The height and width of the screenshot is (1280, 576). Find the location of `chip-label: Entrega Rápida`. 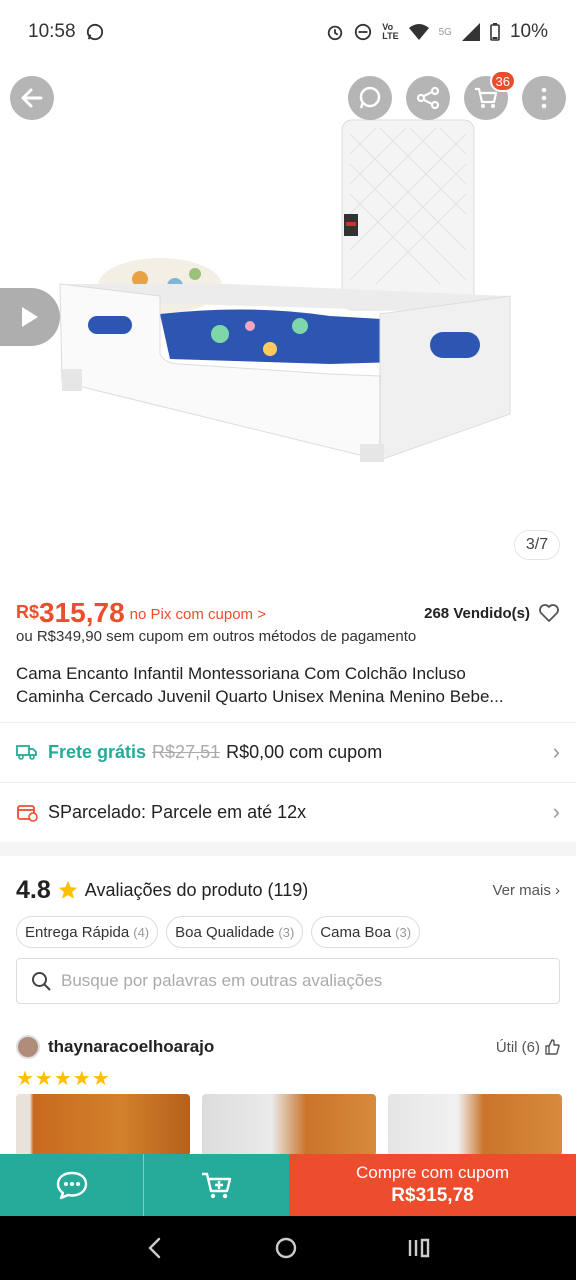

chip-label: Entrega Rápida is located at coordinates (77, 932).